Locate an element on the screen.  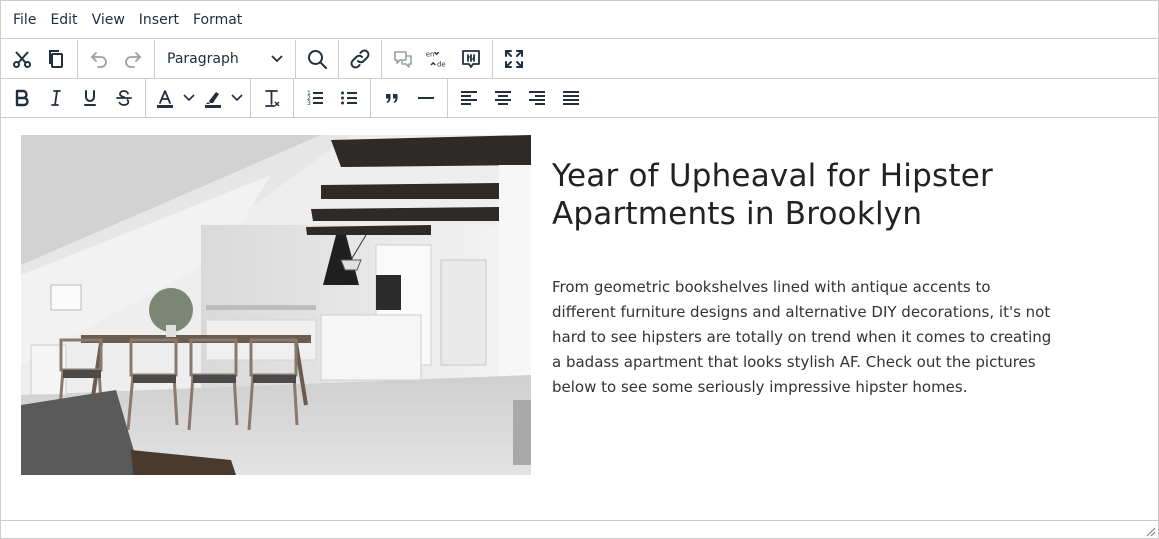
underline-button is located at coordinates (90, 98).